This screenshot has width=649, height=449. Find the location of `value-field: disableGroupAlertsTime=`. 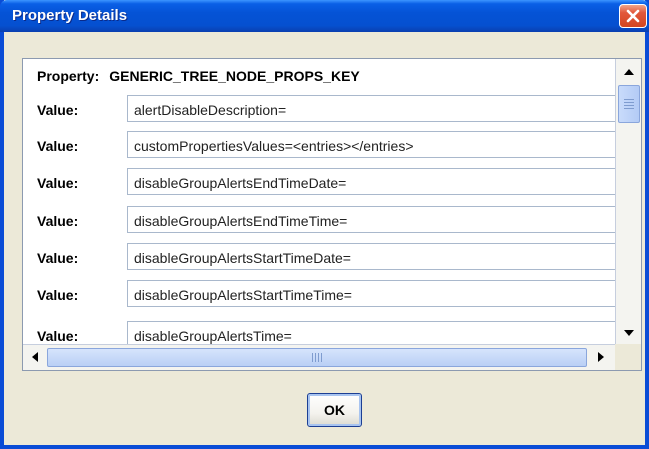

value-field: disableGroupAlertsTime= is located at coordinates (371, 332).